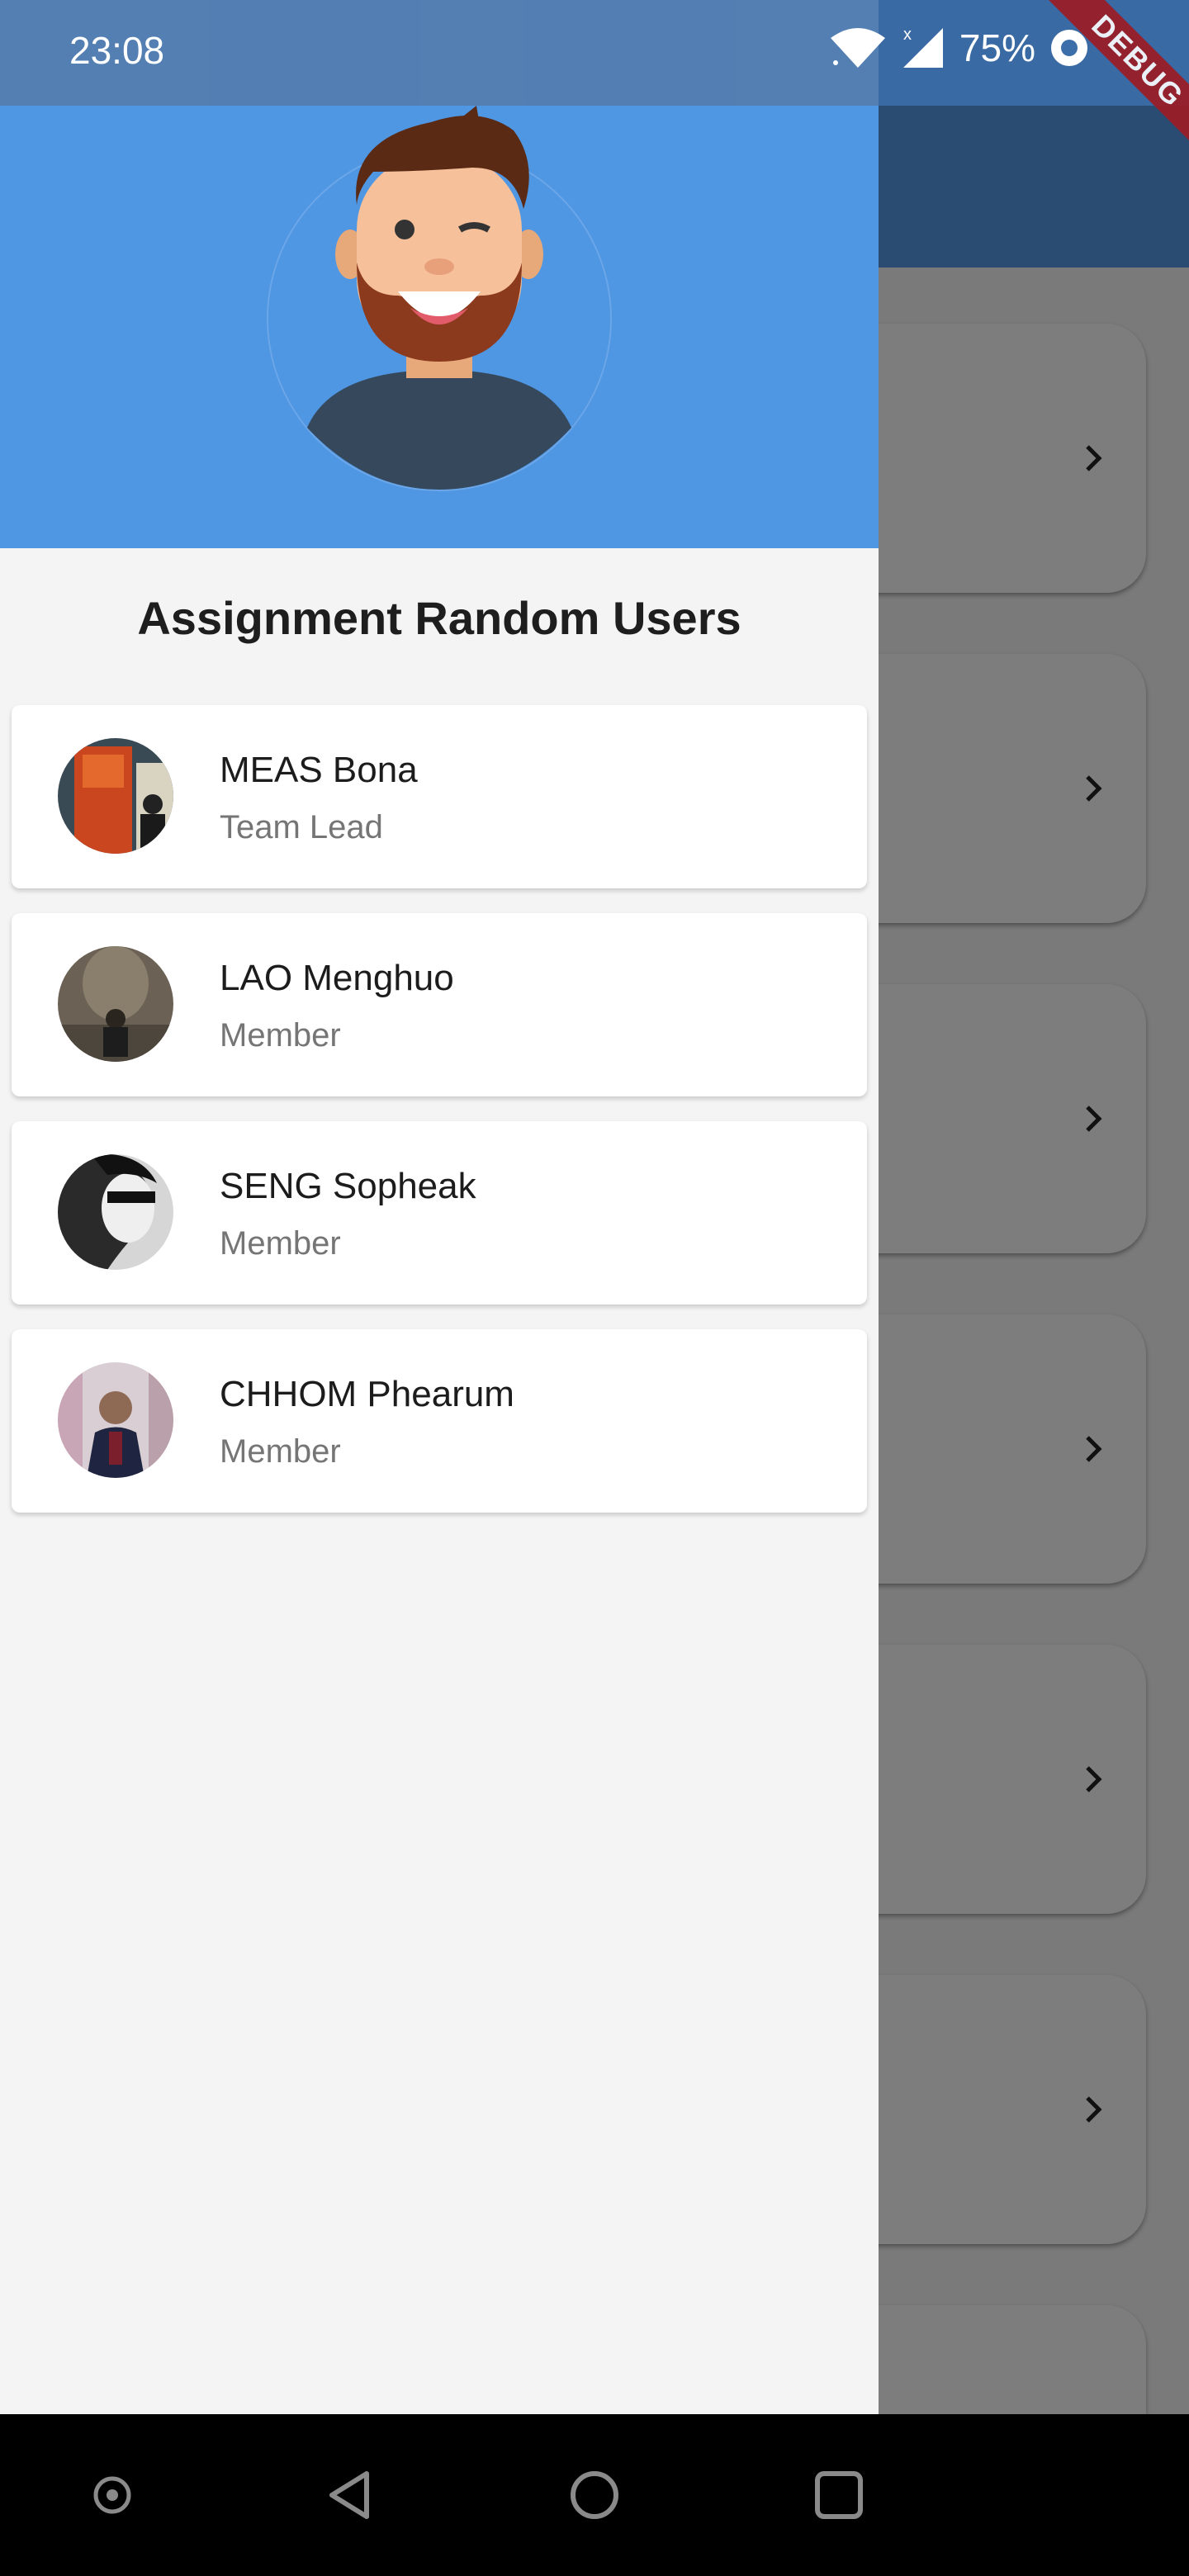 The height and width of the screenshot is (2576, 1189). I want to click on home-icon, so click(594, 2495).